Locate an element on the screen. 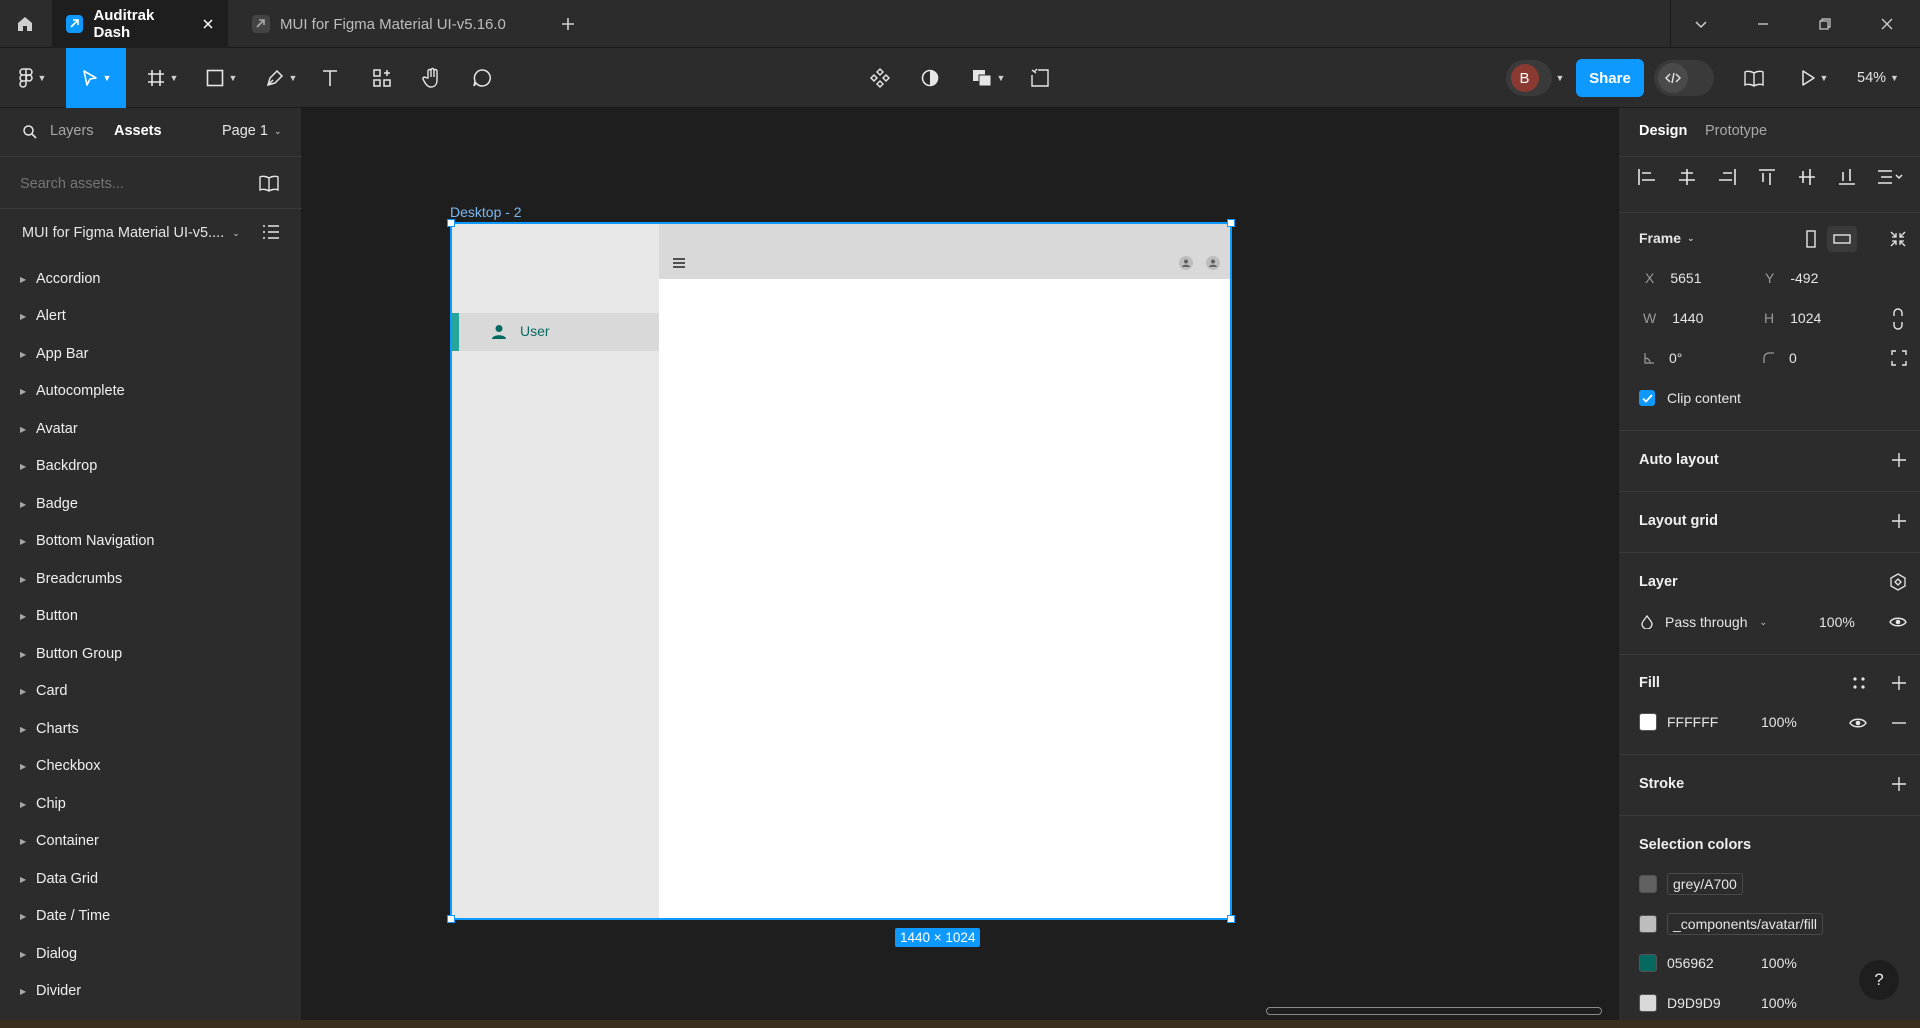 This screenshot has height=1028, width=1920. share-button: Share is located at coordinates (1610, 78).